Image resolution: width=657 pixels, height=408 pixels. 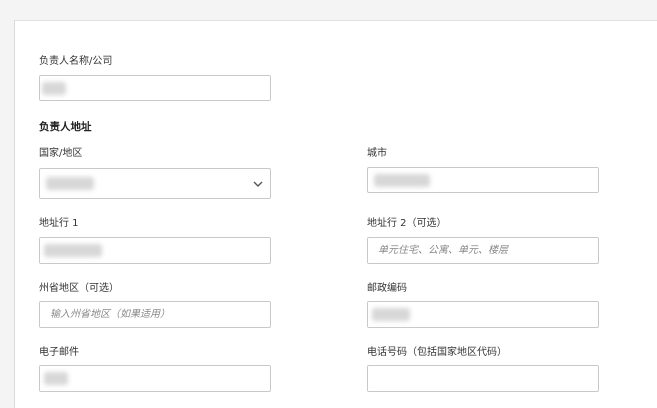 I want to click on postal-code-label: 邮政编码, so click(x=387, y=288).